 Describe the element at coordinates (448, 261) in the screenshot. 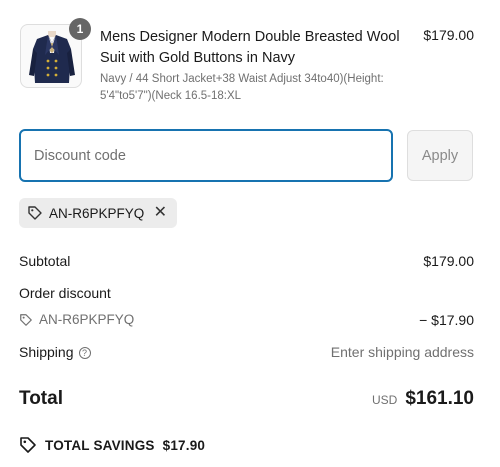

I see `subtotal-value: $179.00` at that location.